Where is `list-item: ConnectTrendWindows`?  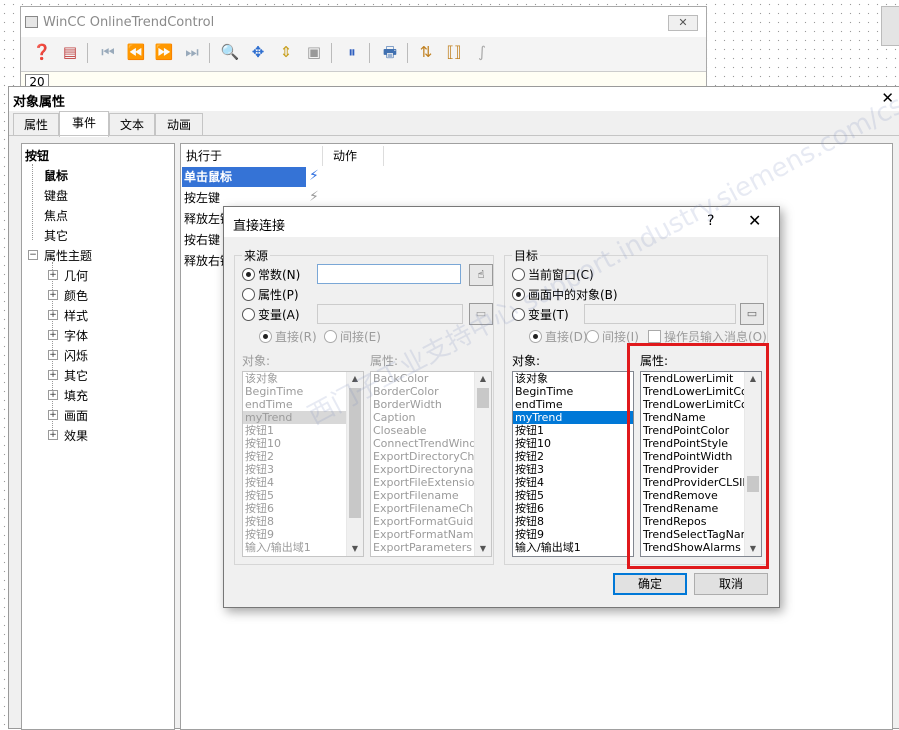
list-item: ConnectTrendWindows is located at coordinates (431, 443).